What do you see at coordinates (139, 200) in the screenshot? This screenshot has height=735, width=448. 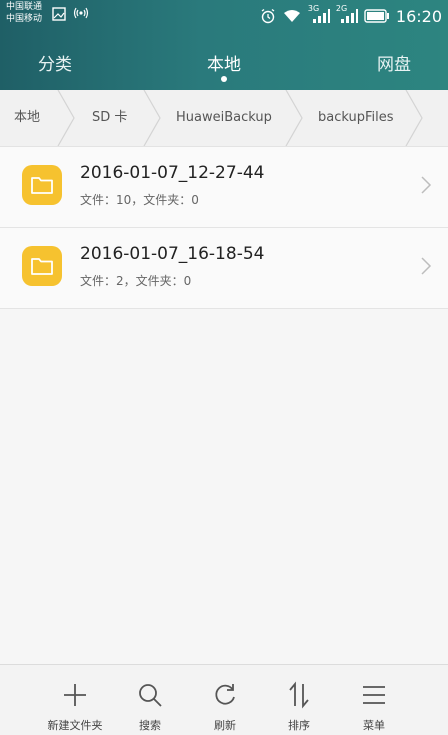 I see `folder-meta: 文件：10，文件夹：0` at bounding box center [139, 200].